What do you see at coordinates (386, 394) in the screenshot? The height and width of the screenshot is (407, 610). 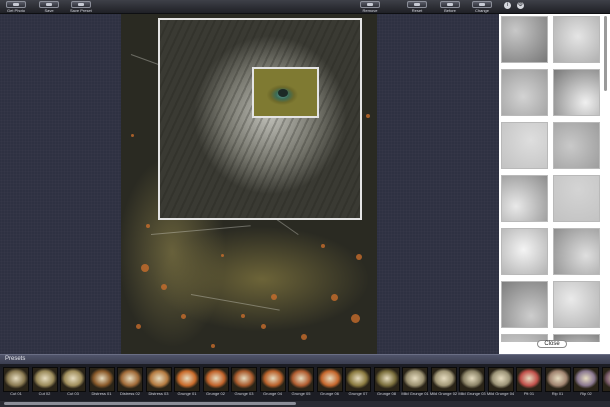 I see `preset-label: Grunge 08` at bounding box center [386, 394].